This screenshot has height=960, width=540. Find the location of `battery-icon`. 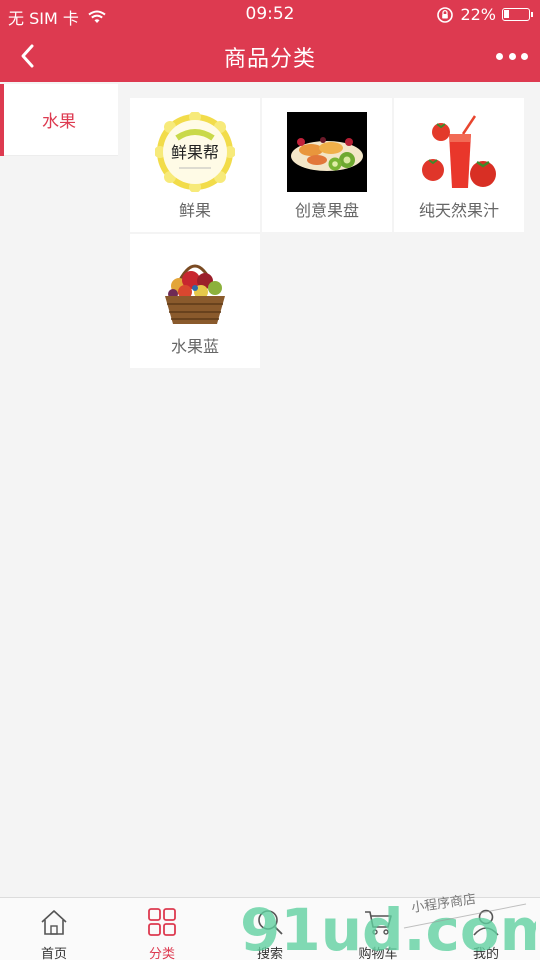

battery-icon is located at coordinates (517, 14).